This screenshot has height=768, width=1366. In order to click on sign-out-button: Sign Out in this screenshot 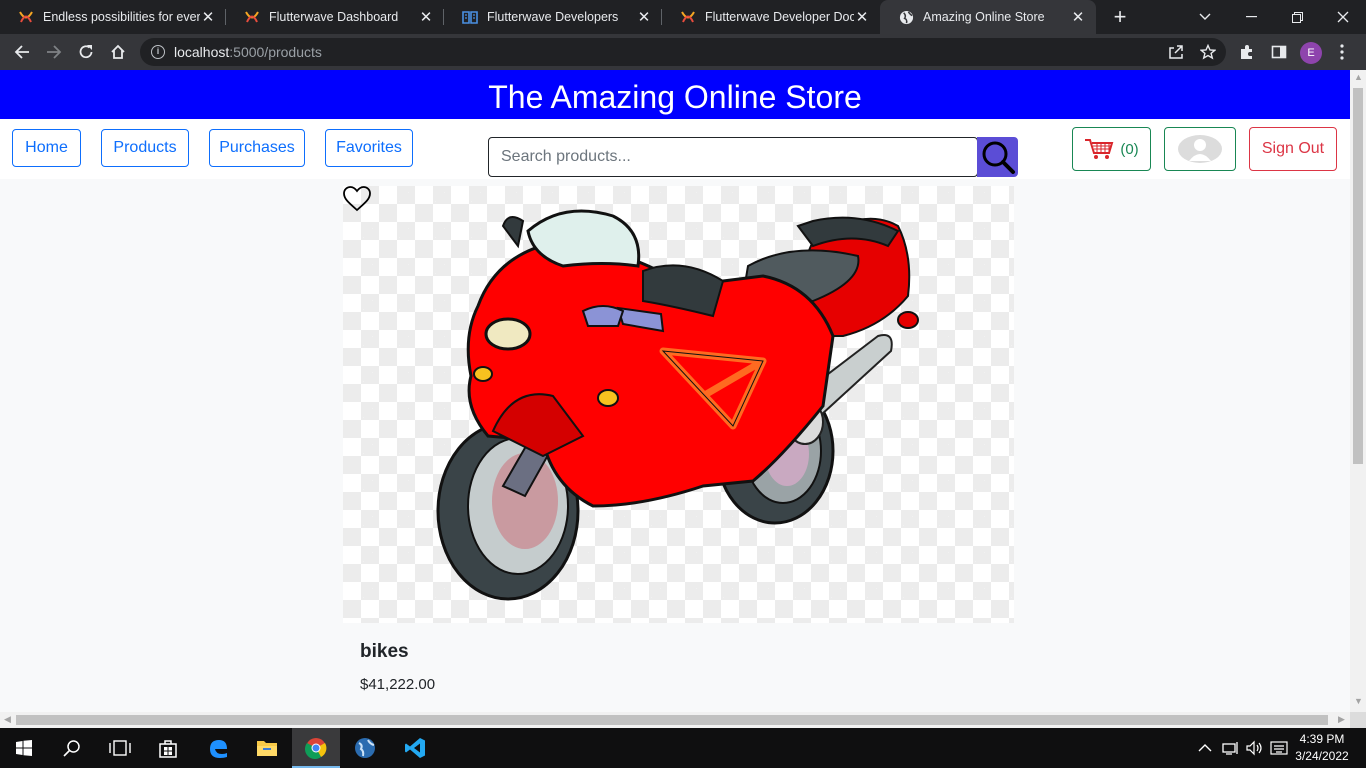, I will do `click(1293, 149)`.